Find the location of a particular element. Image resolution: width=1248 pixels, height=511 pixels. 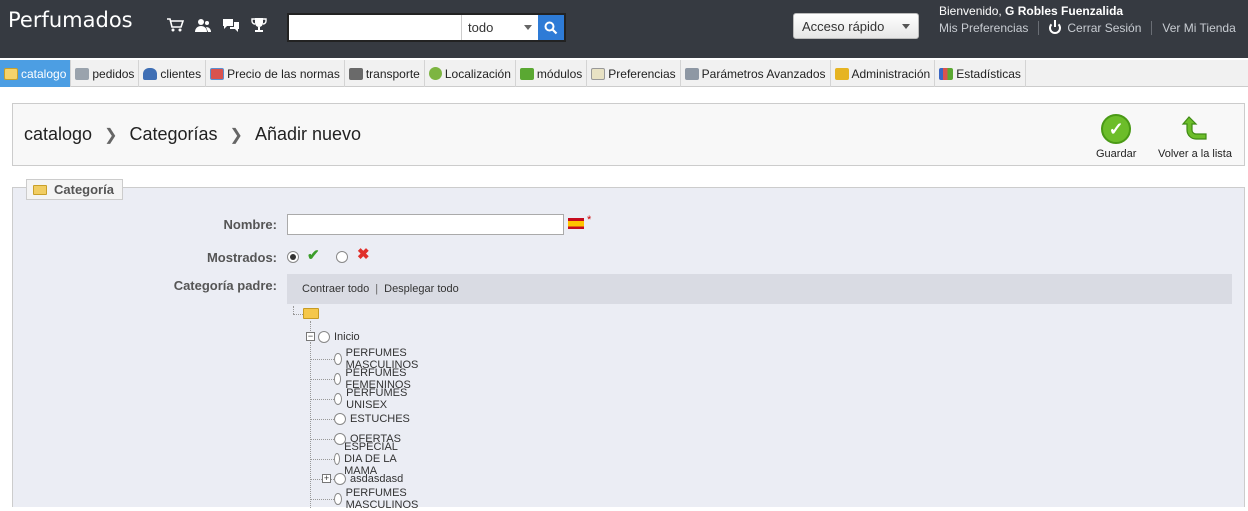

tree-node-label: ESTUCHES is located at coordinates (380, 419).